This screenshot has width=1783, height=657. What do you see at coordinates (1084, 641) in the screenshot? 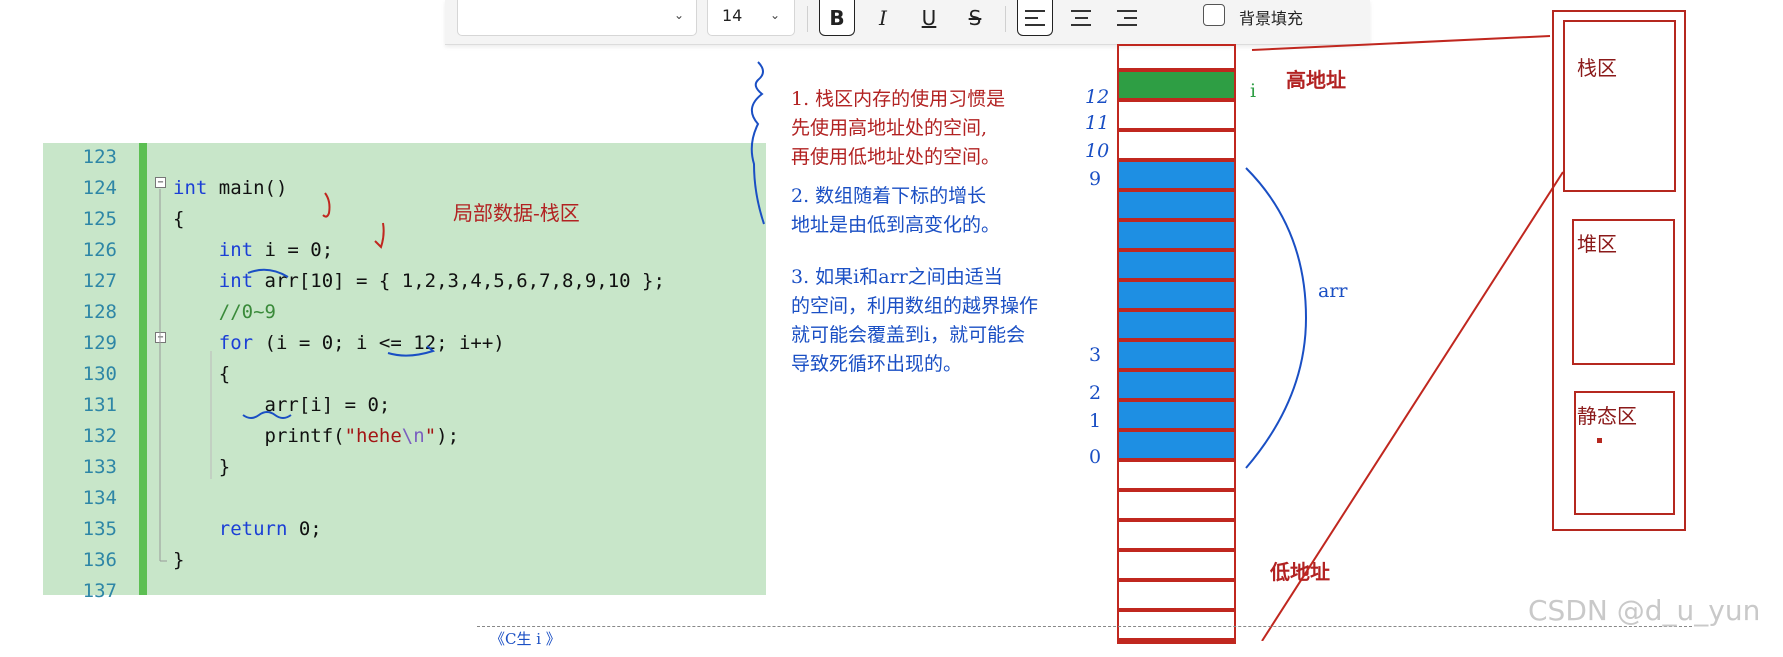
I see `selection-border` at bounding box center [1084, 641].